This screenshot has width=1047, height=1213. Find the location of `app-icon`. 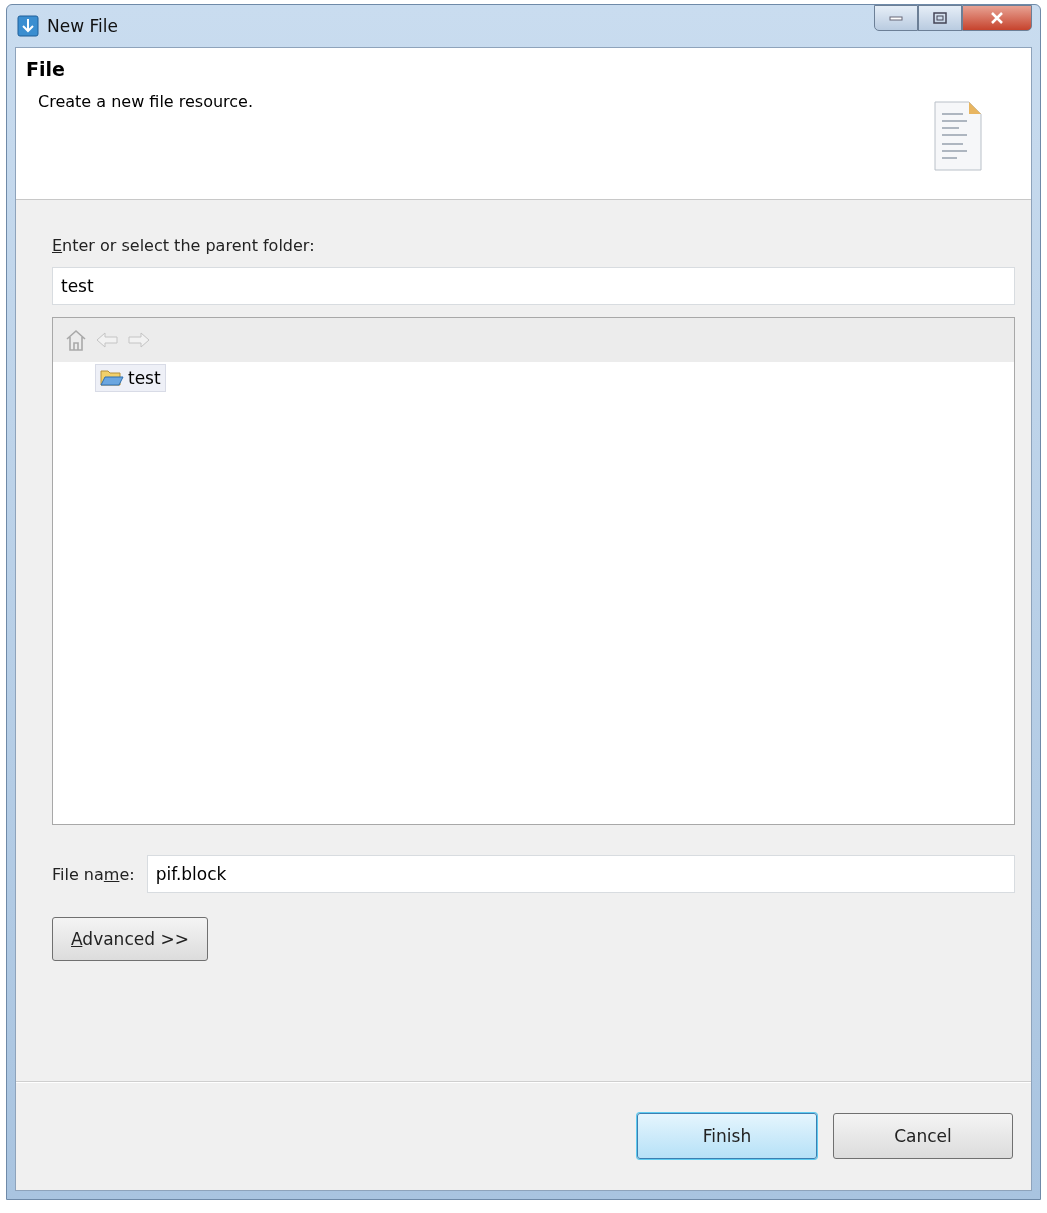

app-icon is located at coordinates (28, 26).